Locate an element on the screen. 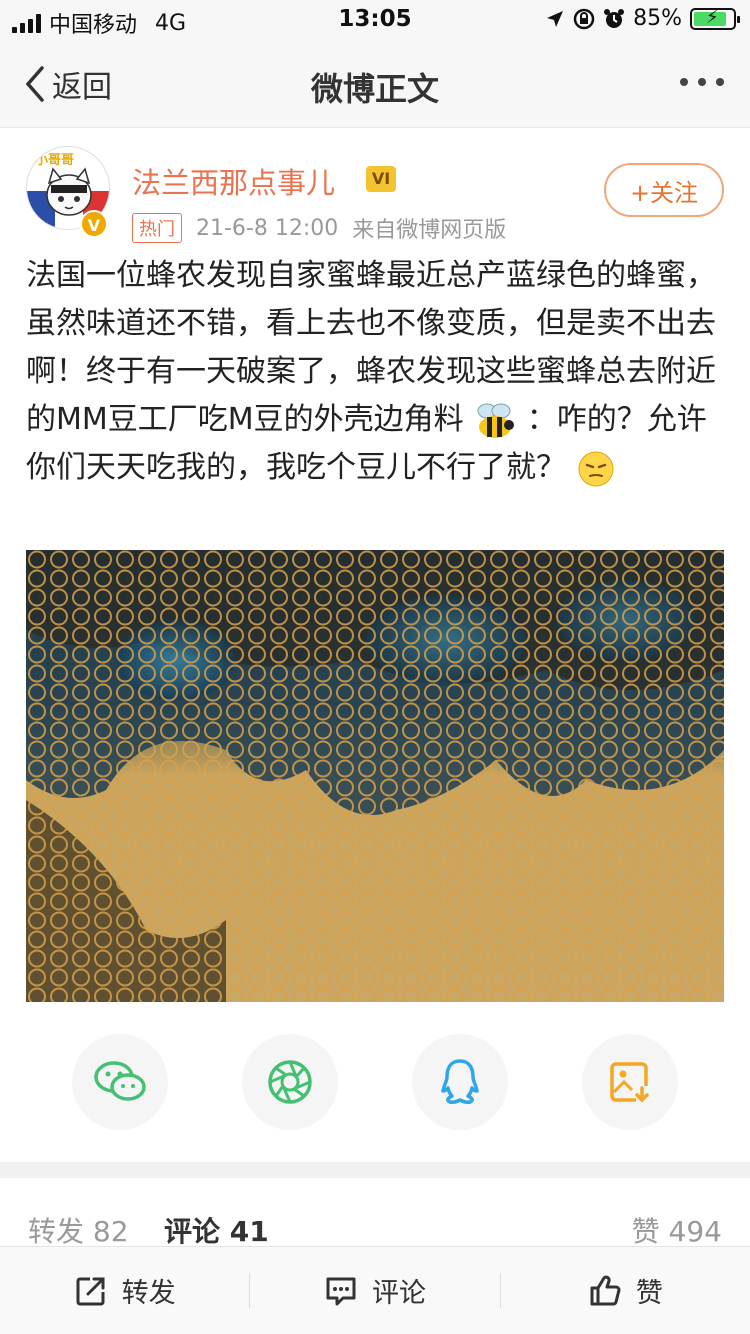 The image size is (750, 1334). avatar-text: 小哥哥 is located at coordinates (55, 160).